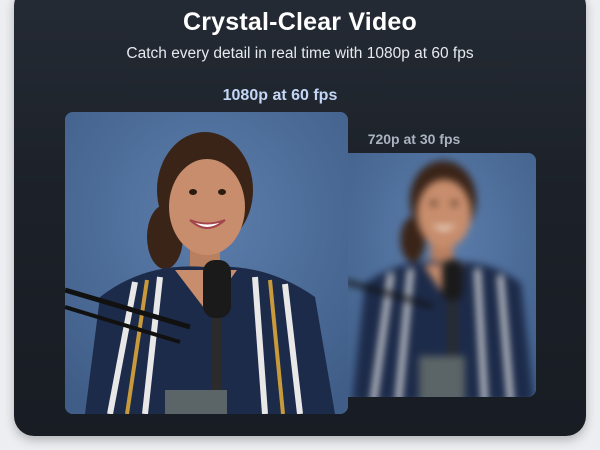  Describe the element at coordinates (280, 95) in the screenshot. I see `hd-quality-label: 1080p at 60 fps` at that location.